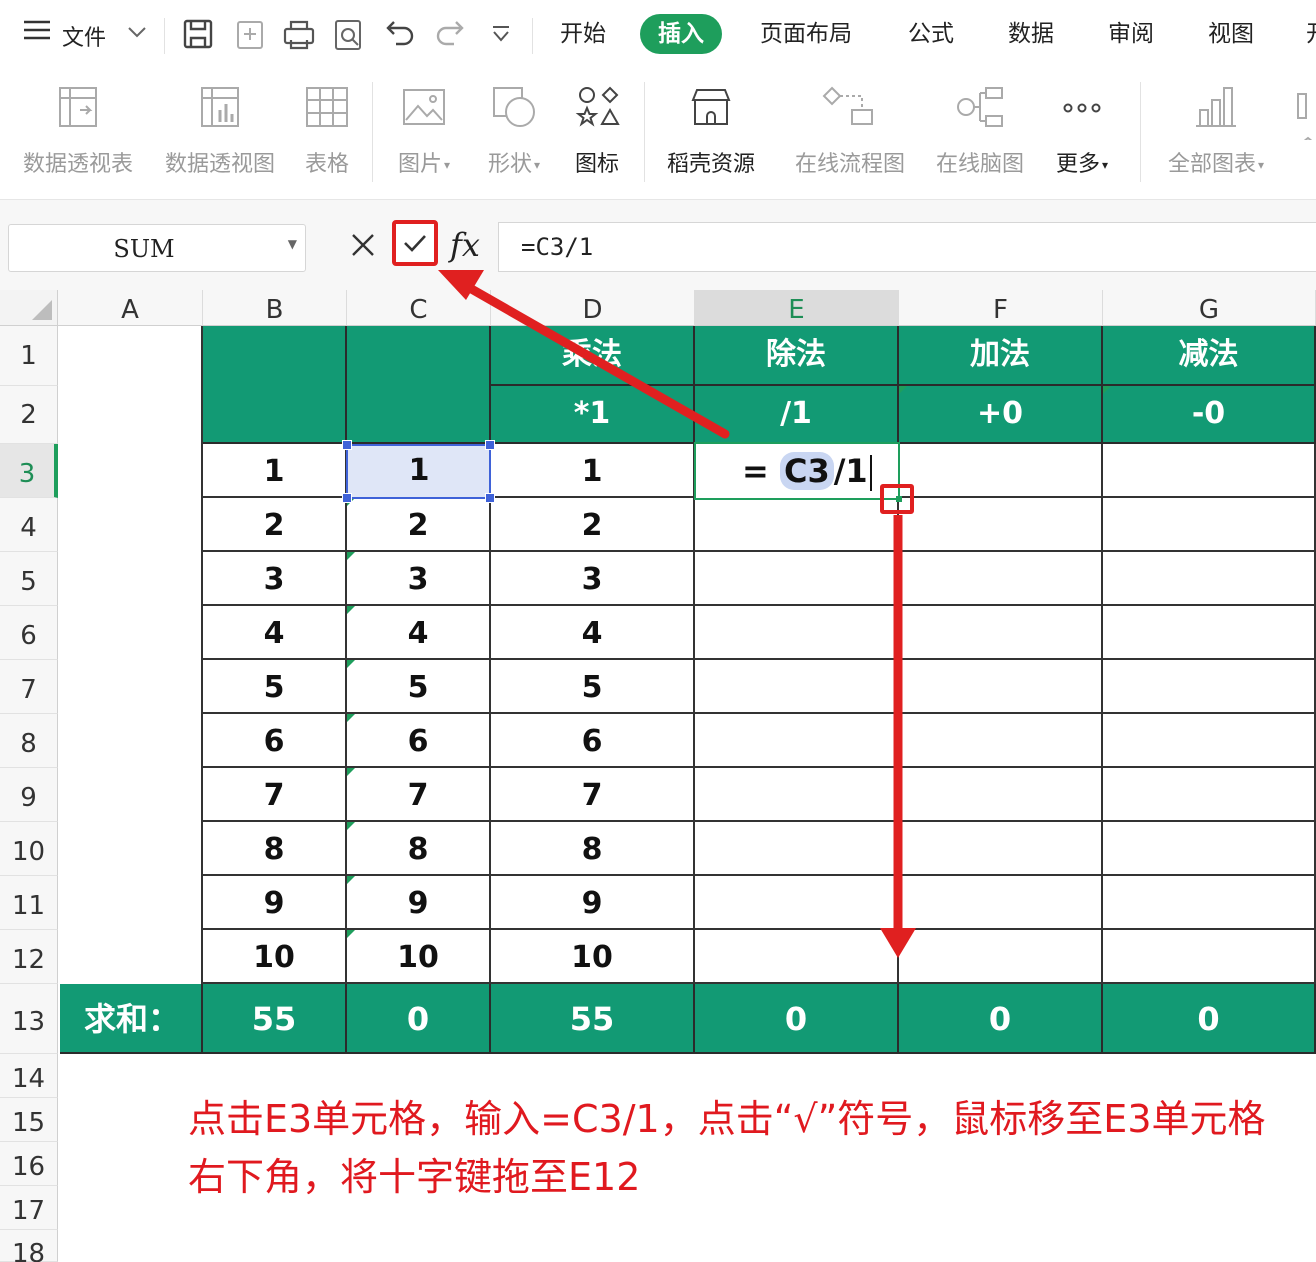 Image resolution: width=1316 pixels, height=1262 pixels. I want to click on mindmap-button: 在线脑图, so click(980, 135).